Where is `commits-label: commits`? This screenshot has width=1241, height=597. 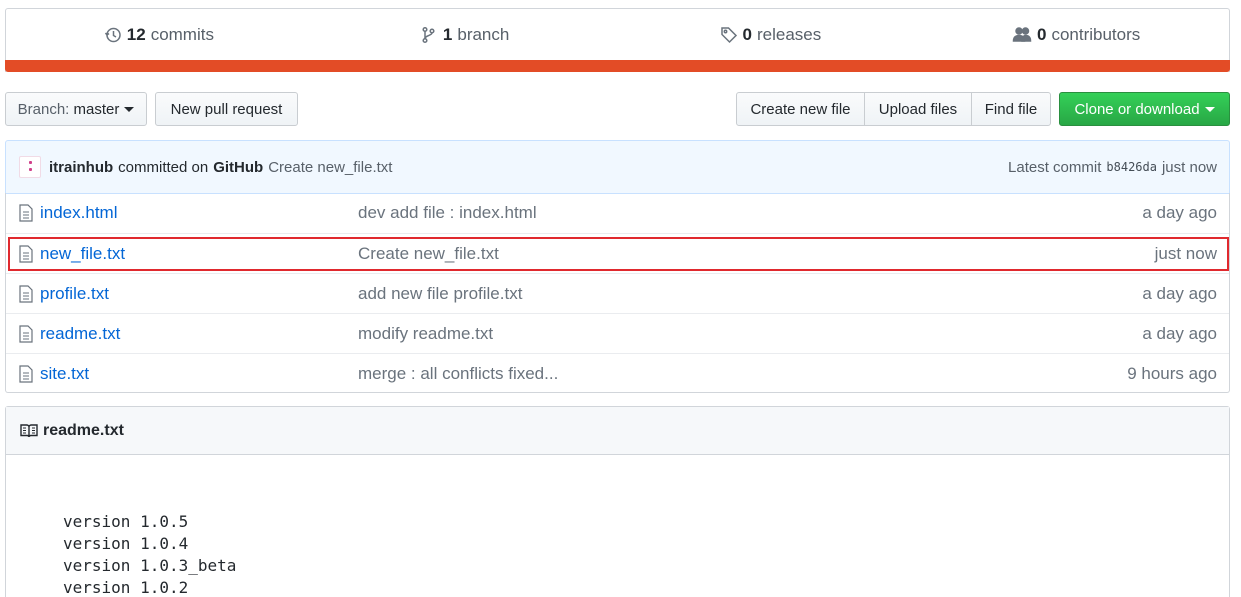 commits-label: commits is located at coordinates (182, 34).